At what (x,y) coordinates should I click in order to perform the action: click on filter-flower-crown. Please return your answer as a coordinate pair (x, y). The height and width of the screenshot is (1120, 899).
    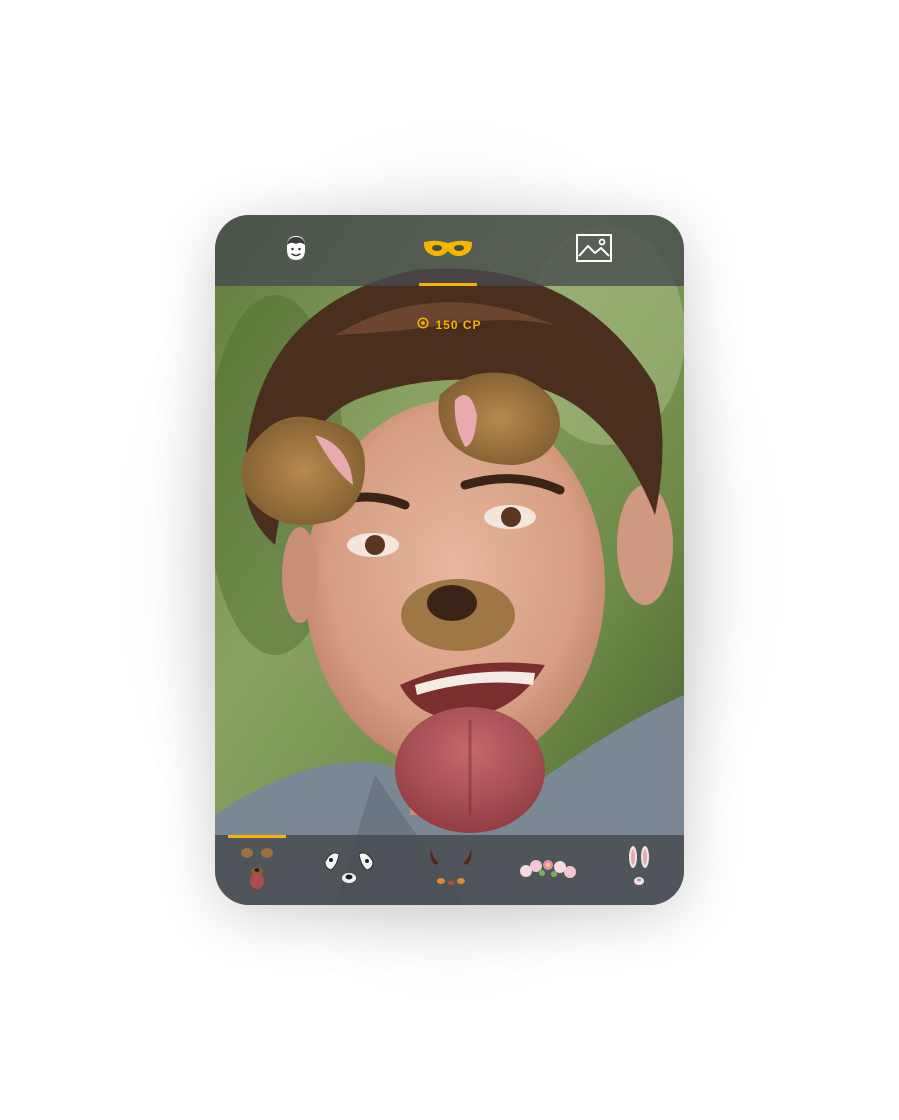
    Looking at the image, I should click on (548, 870).